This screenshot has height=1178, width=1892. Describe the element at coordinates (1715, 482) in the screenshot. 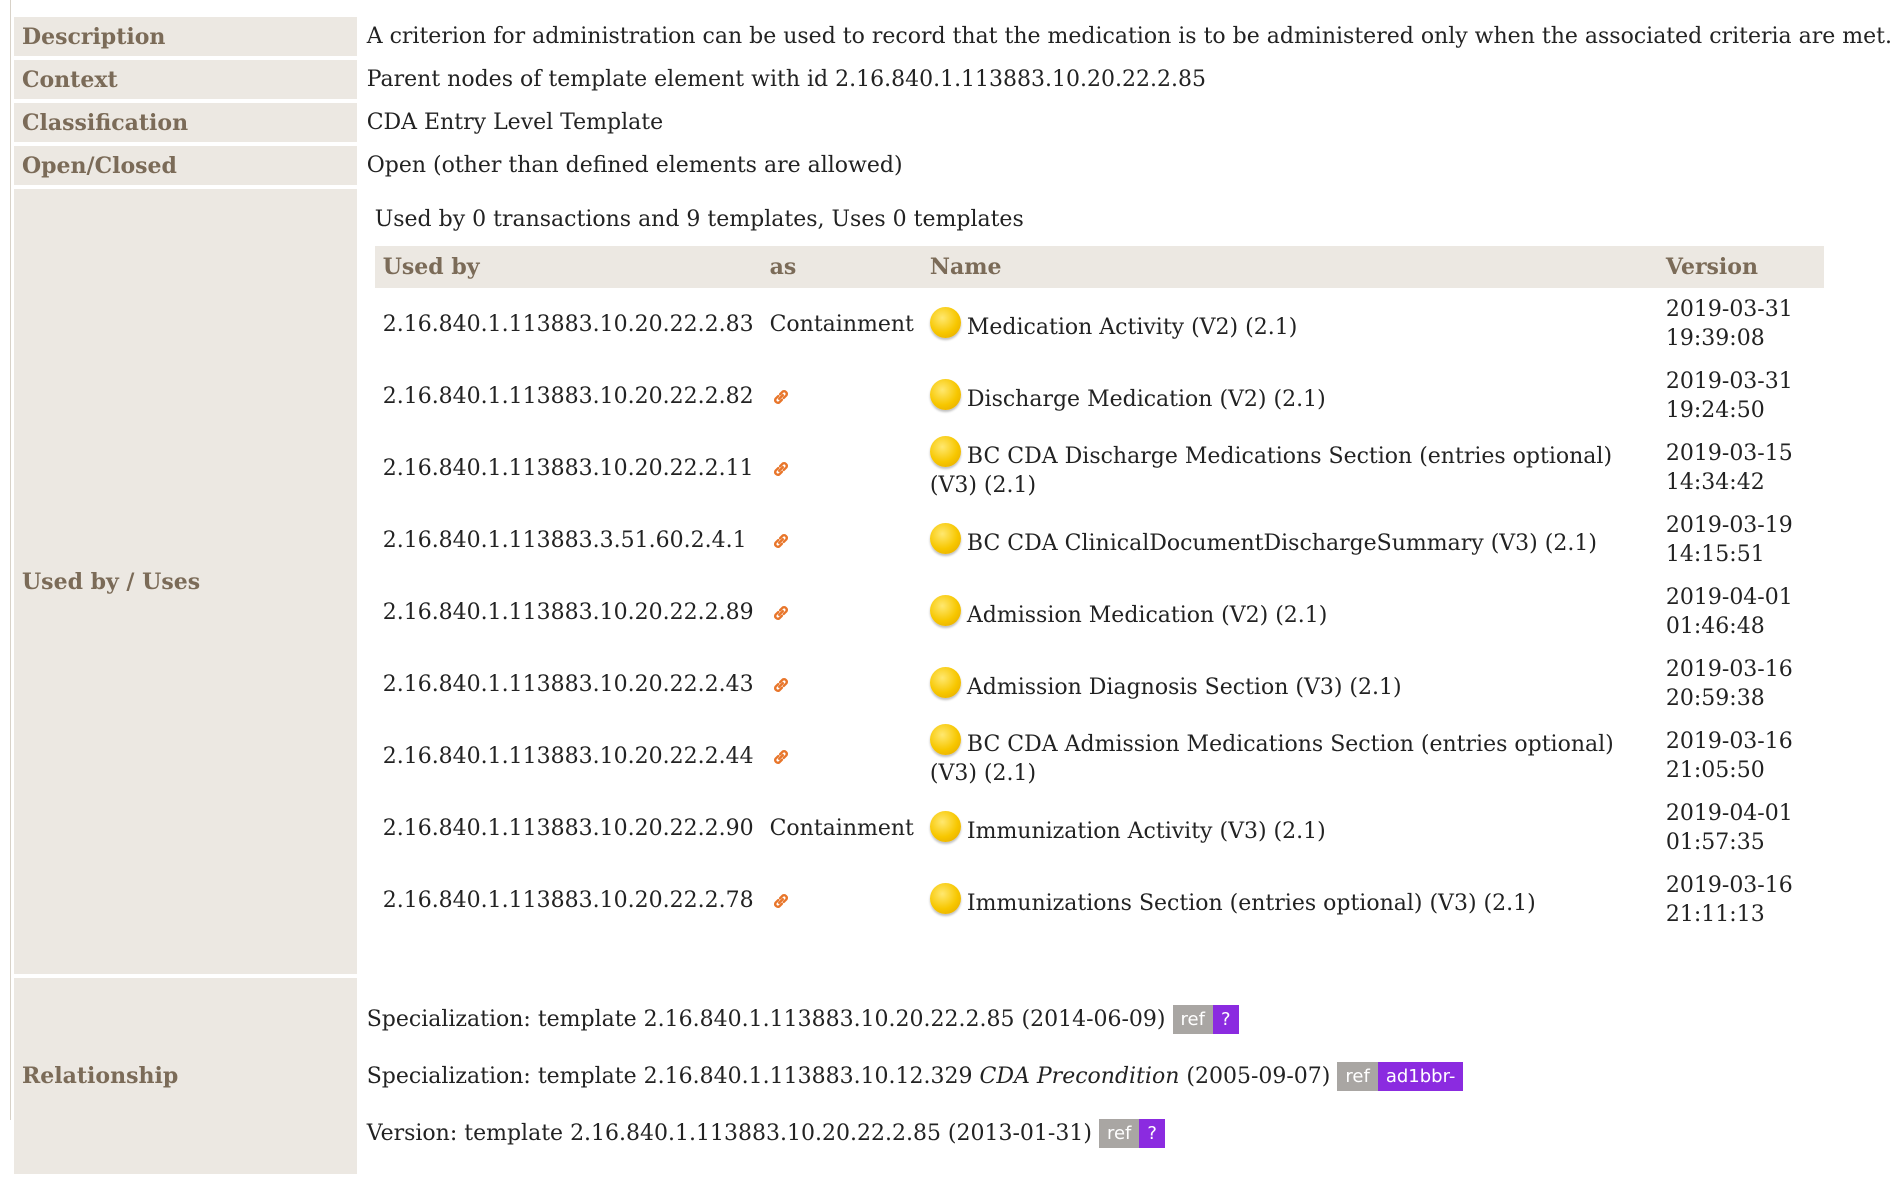

I see `version-time: 14:34:42` at that location.